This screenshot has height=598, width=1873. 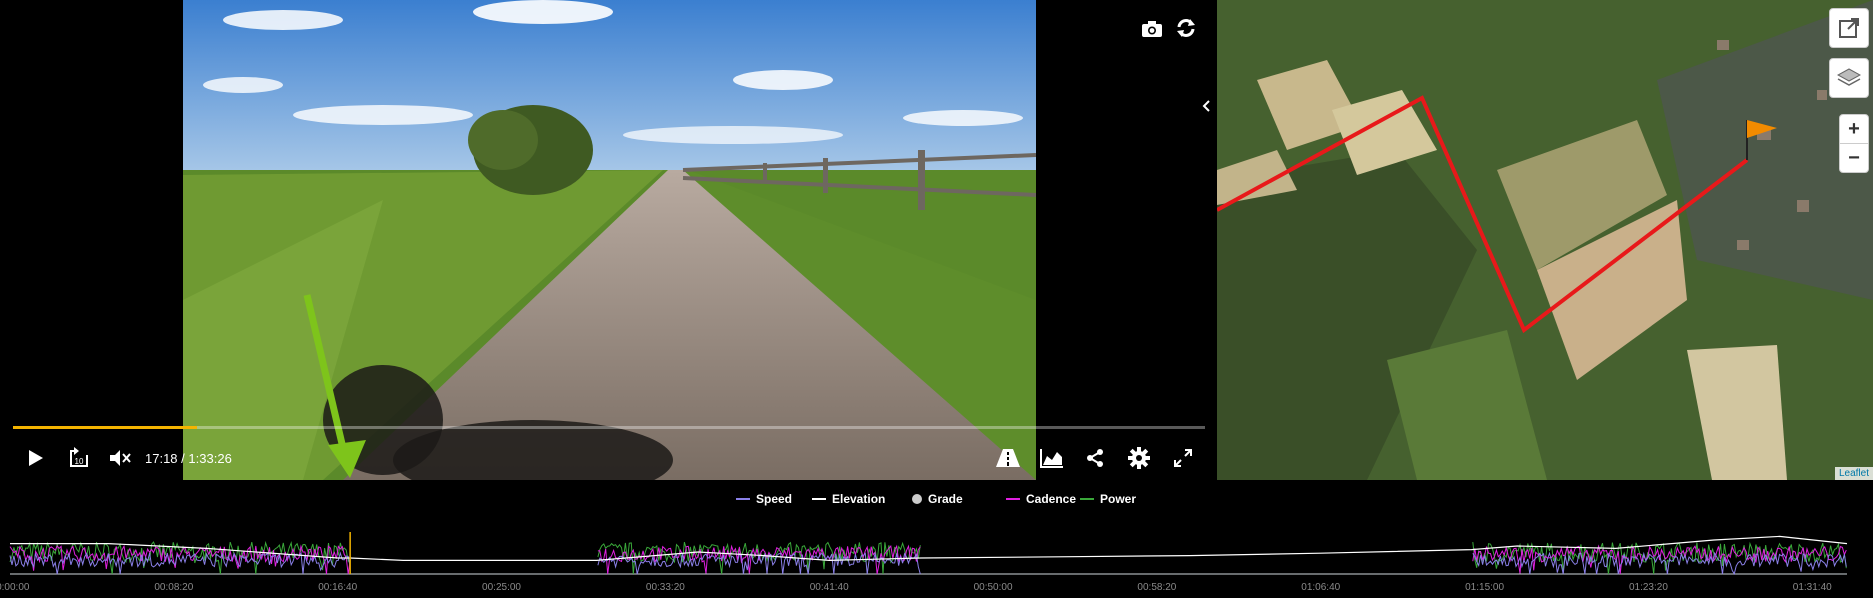 I want to click on settings-button, so click(x=1139, y=458).